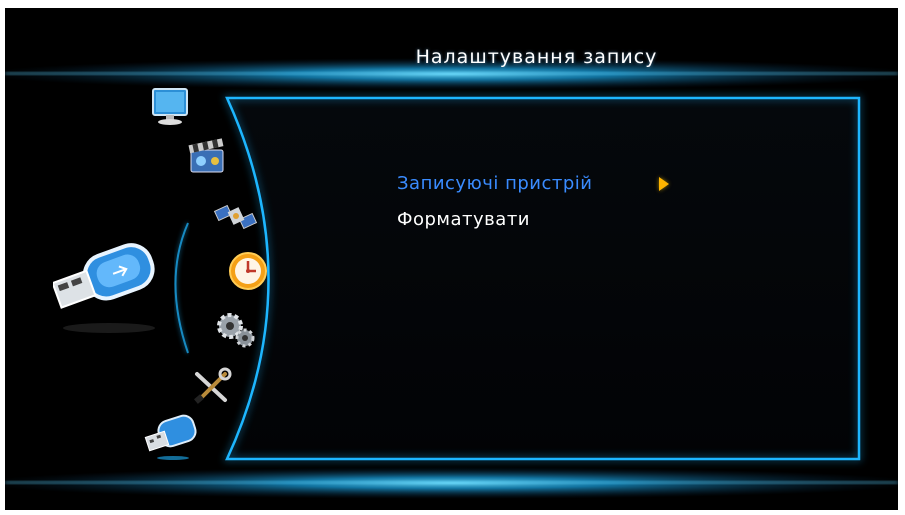  Describe the element at coordinates (104, 288) in the screenshot. I see `usb-large-icon` at that location.